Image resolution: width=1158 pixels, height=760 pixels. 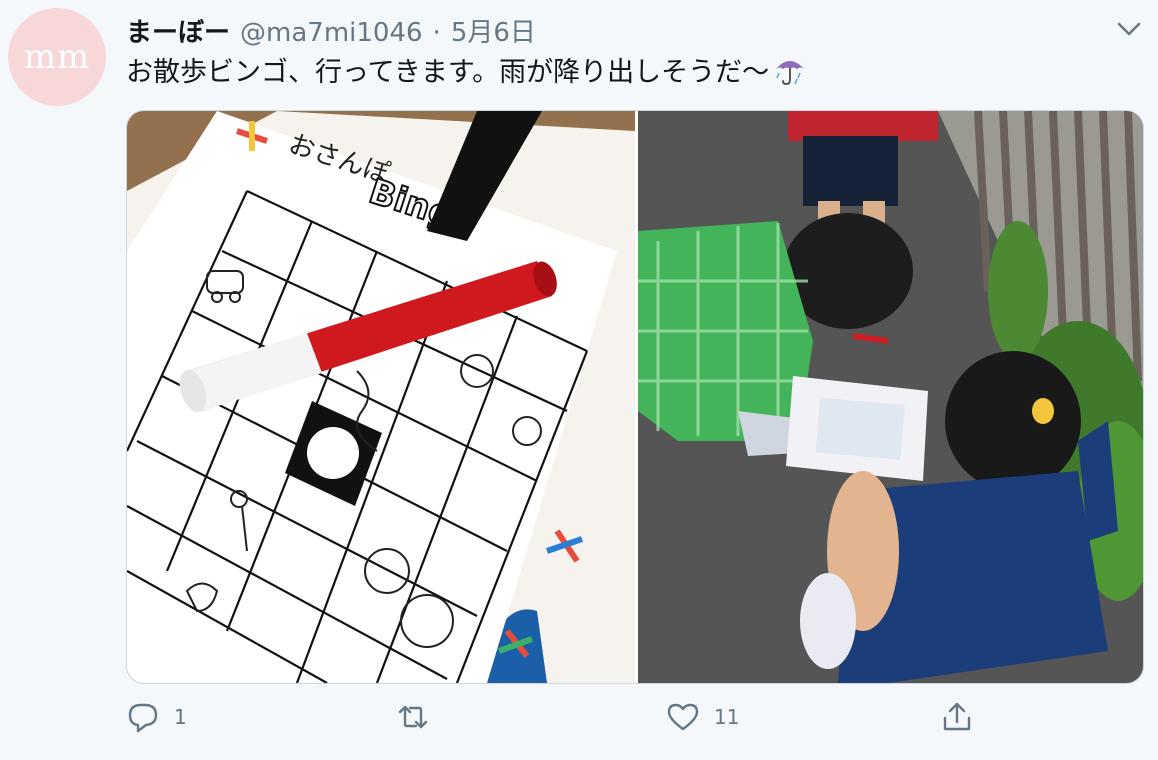 What do you see at coordinates (180, 717) in the screenshot?
I see `reply-count: 1` at bounding box center [180, 717].